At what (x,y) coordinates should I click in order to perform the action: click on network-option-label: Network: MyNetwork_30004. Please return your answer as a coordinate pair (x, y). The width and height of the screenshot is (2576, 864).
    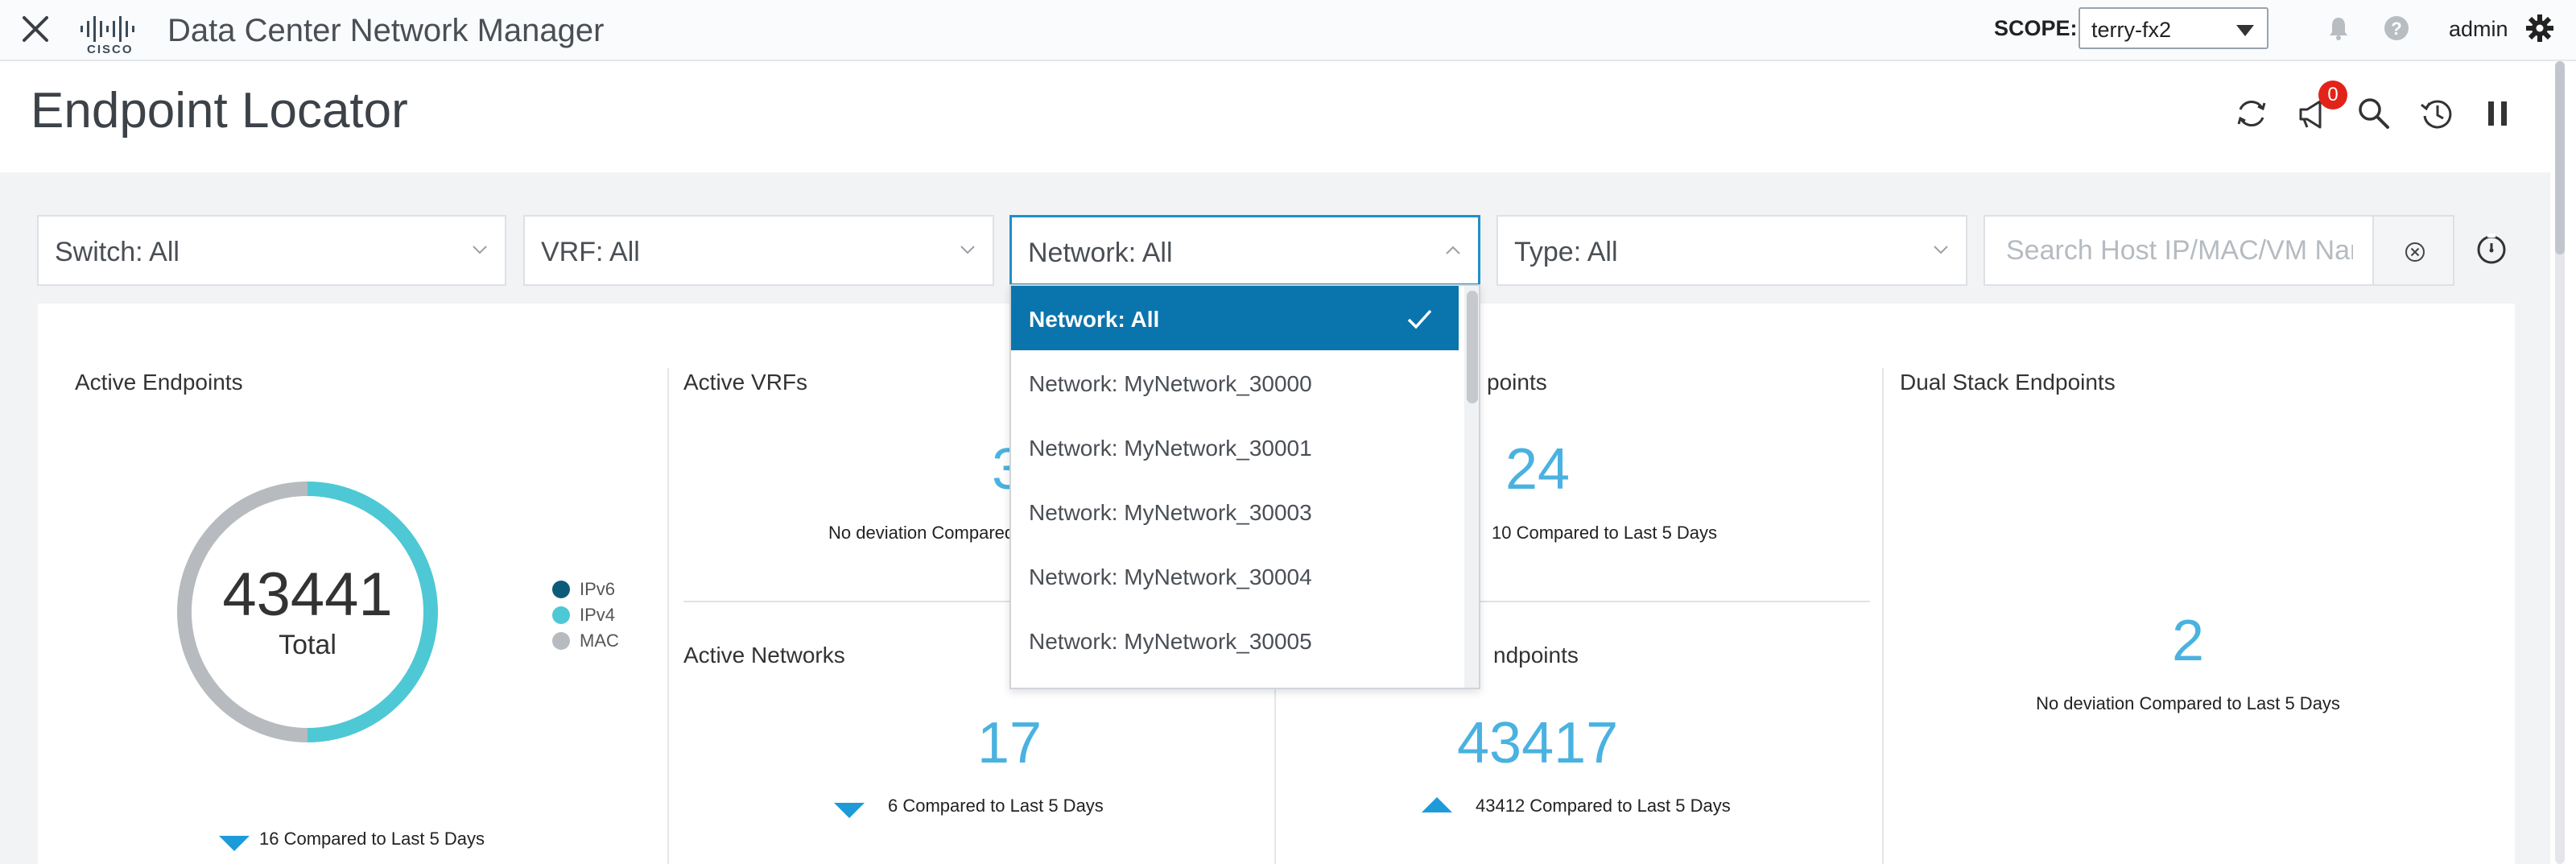
    Looking at the image, I should click on (1170, 576).